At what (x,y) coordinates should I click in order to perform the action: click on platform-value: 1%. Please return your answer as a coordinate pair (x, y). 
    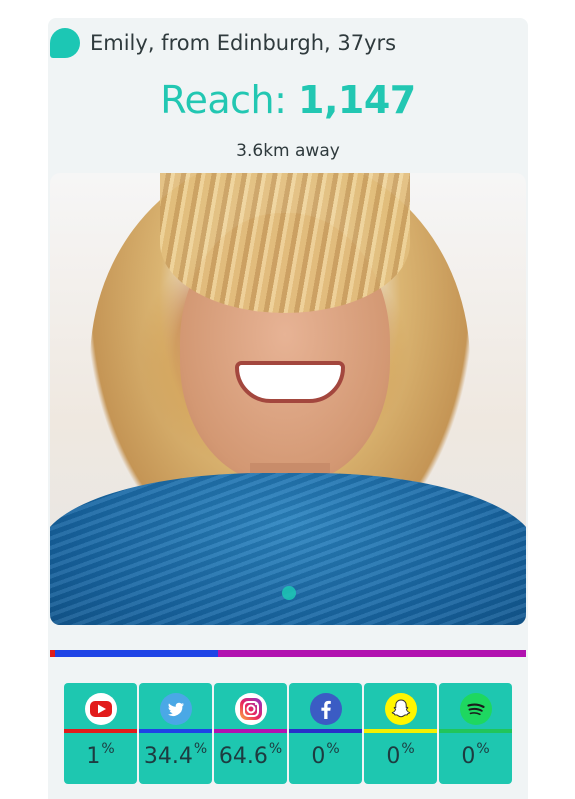
    Looking at the image, I should click on (100, 755).